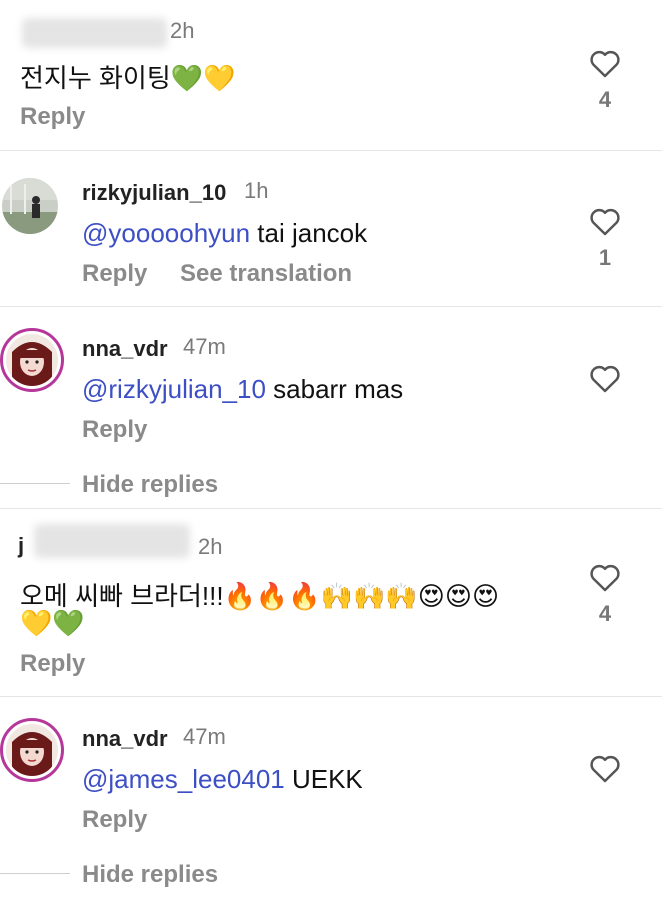 The height and width of the screenshot is (900, 662). Describe the element at coordinates (21, 546) in the screenshot. I see `username-partial: j` at that location.